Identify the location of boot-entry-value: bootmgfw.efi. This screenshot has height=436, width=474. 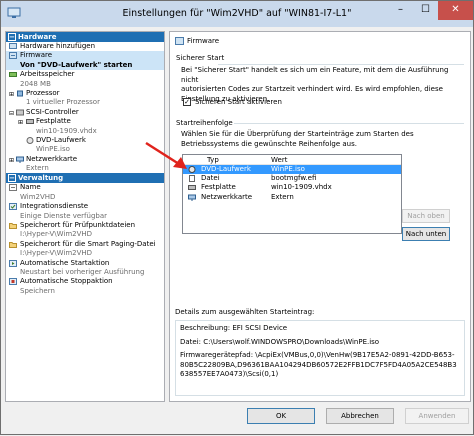
(294, 178).